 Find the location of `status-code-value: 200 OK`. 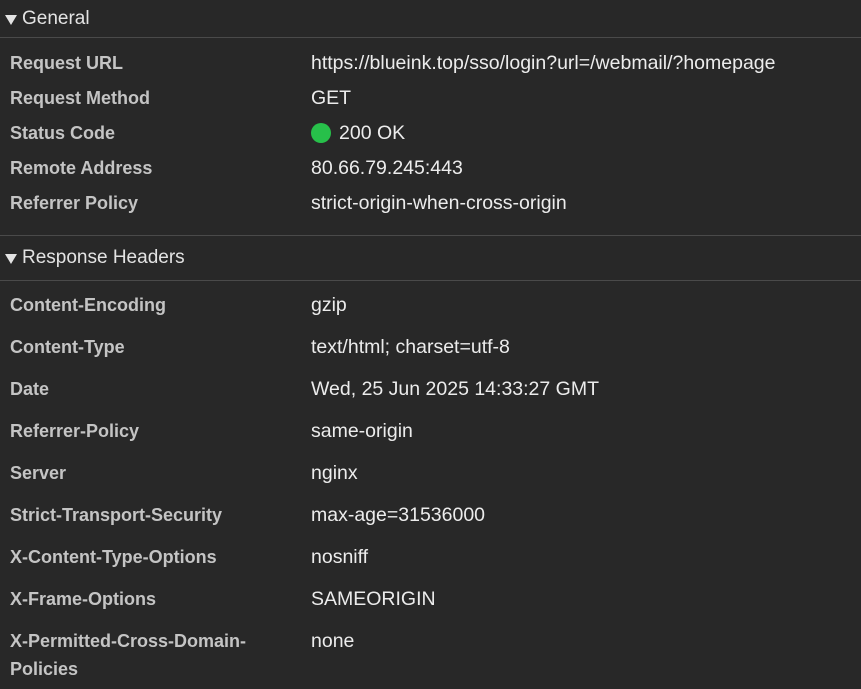

status-code-value: 200 OK is located at coordinates (358, 133).